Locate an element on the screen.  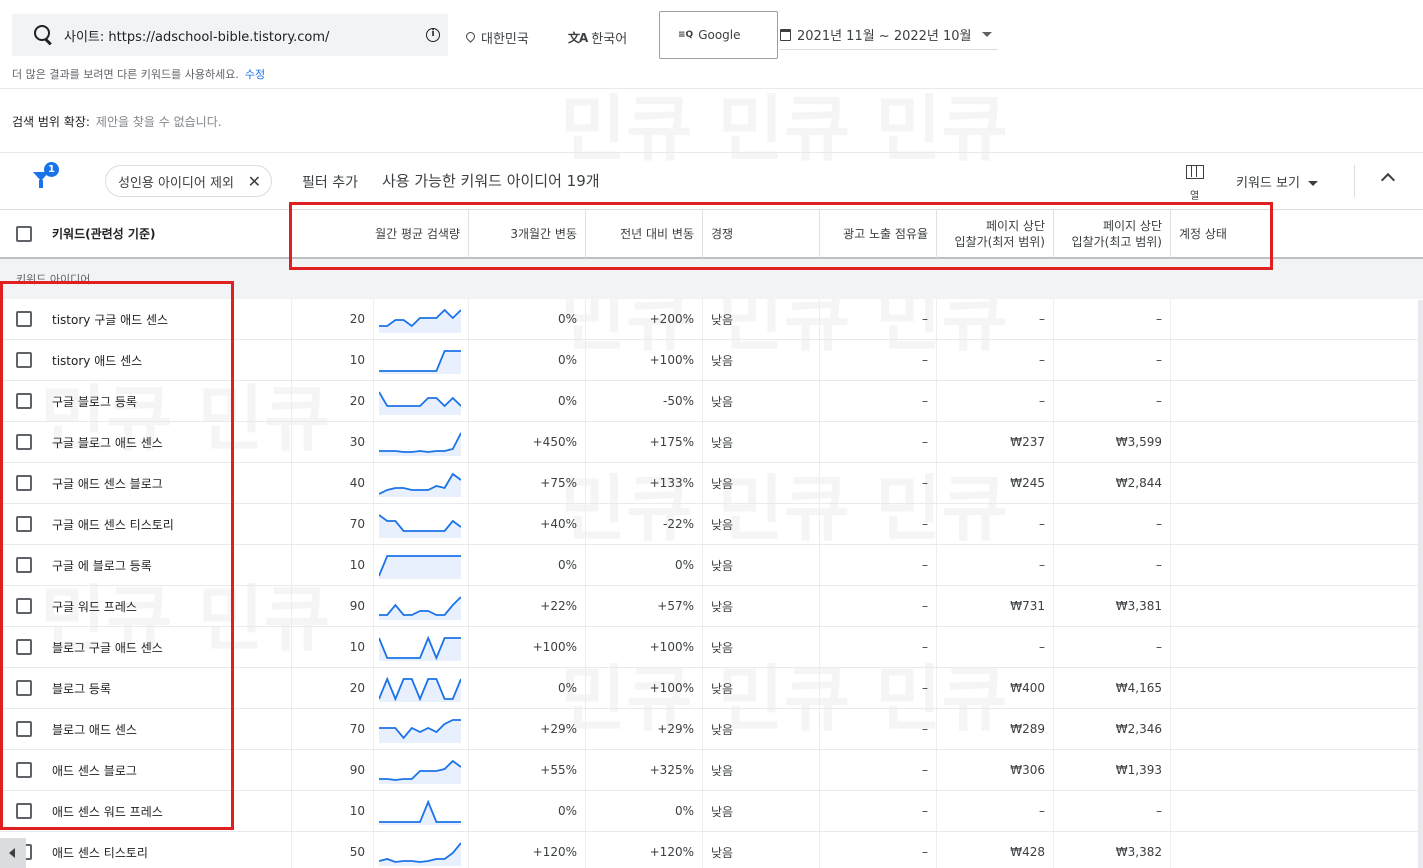
change-3m-cell: +100% is located at coordinates (527, 647).